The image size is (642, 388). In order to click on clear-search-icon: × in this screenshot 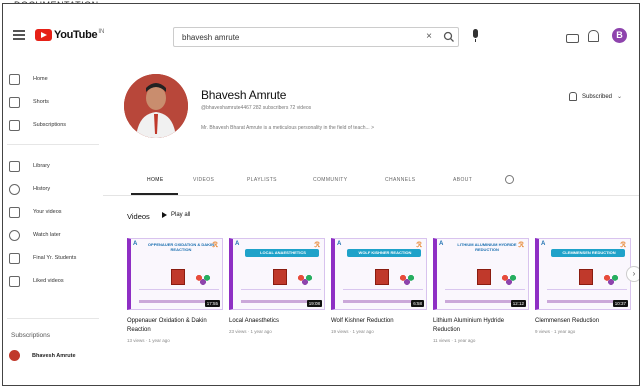, I will do `click(429, 36)`.